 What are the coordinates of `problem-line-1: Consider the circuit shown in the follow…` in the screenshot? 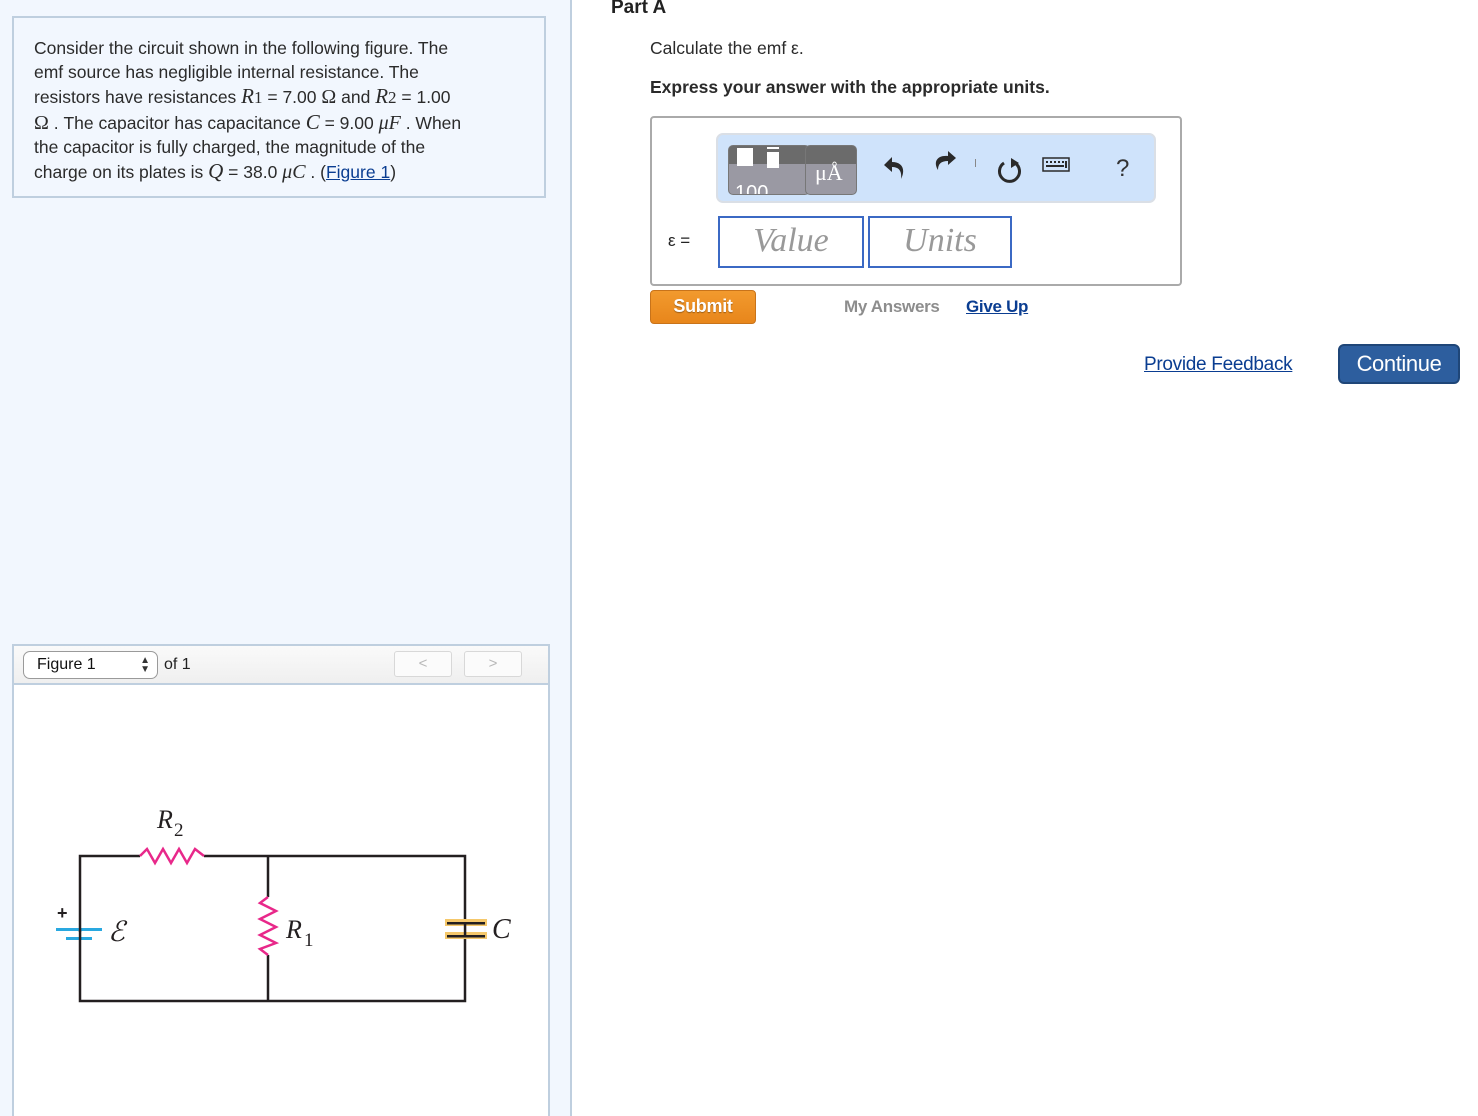 It's located at (241, 48).